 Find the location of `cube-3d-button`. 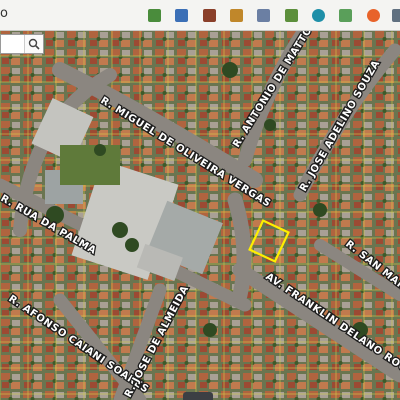

cube-3d-button is located at coordinates (209, 15).